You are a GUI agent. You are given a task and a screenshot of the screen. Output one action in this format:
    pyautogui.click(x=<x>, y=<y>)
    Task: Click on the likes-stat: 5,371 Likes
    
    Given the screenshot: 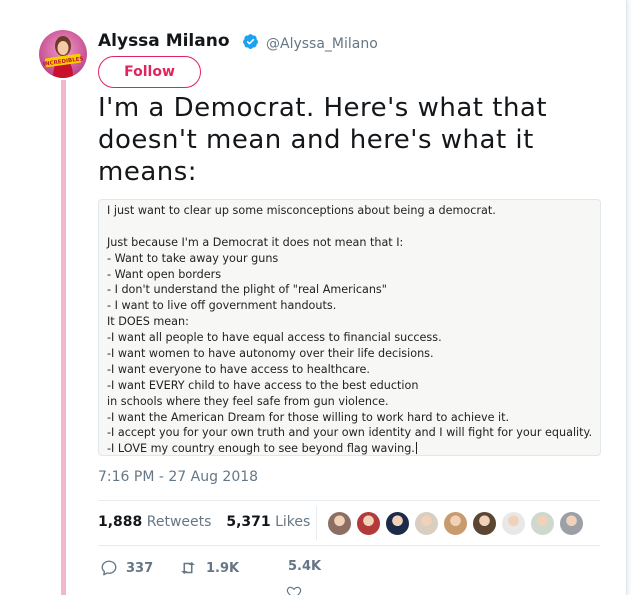 What is the action you would take?
    pyautogui.click(x=268, y=522)
    